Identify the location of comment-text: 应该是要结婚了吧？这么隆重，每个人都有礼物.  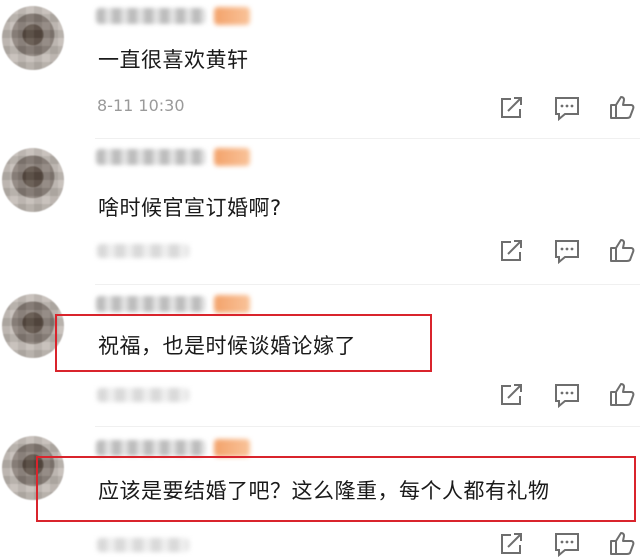
(324, 491).